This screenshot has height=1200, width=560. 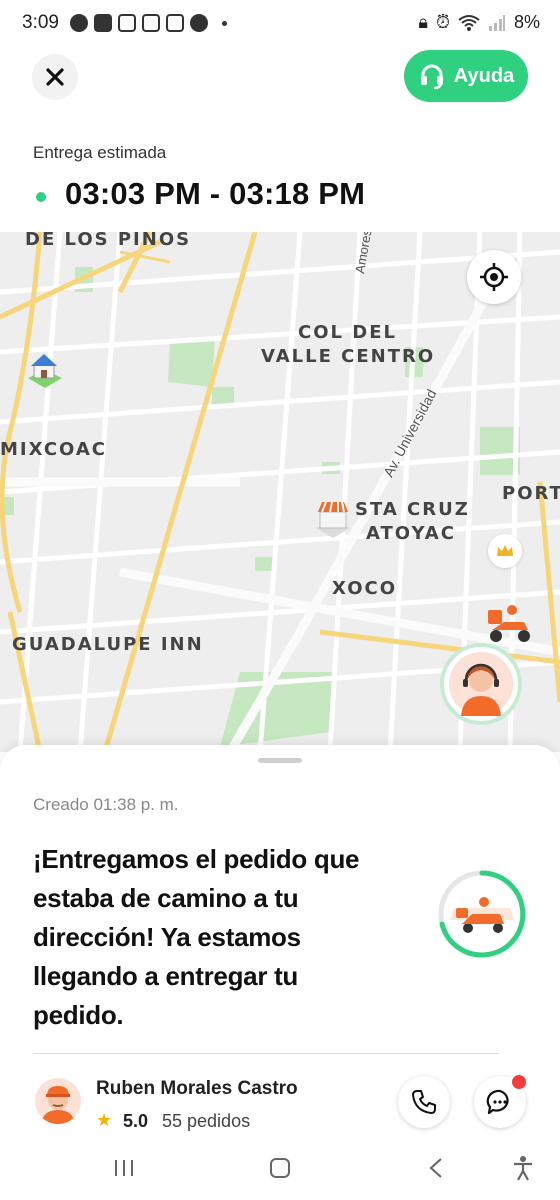 I want to click on map-label: ATOYAC, so click(x=411, y=533).